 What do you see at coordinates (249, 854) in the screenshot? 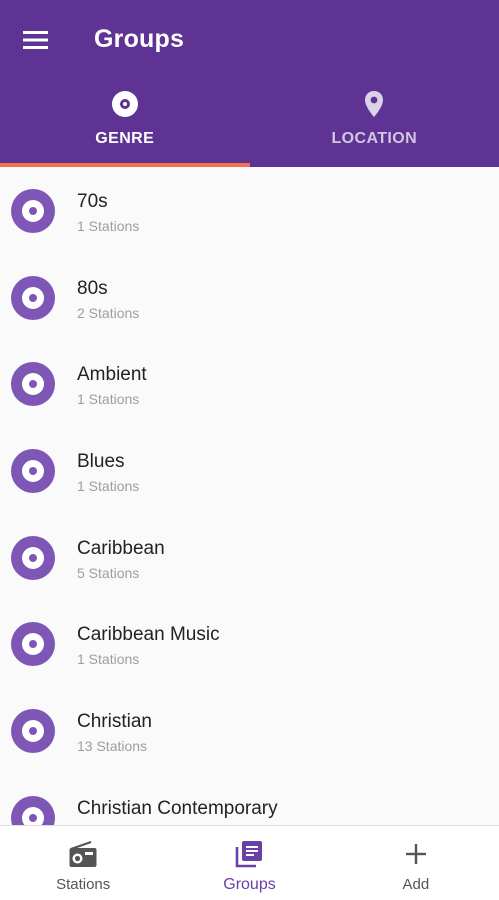
I see `library-icon` at bounding box center [249, 854].